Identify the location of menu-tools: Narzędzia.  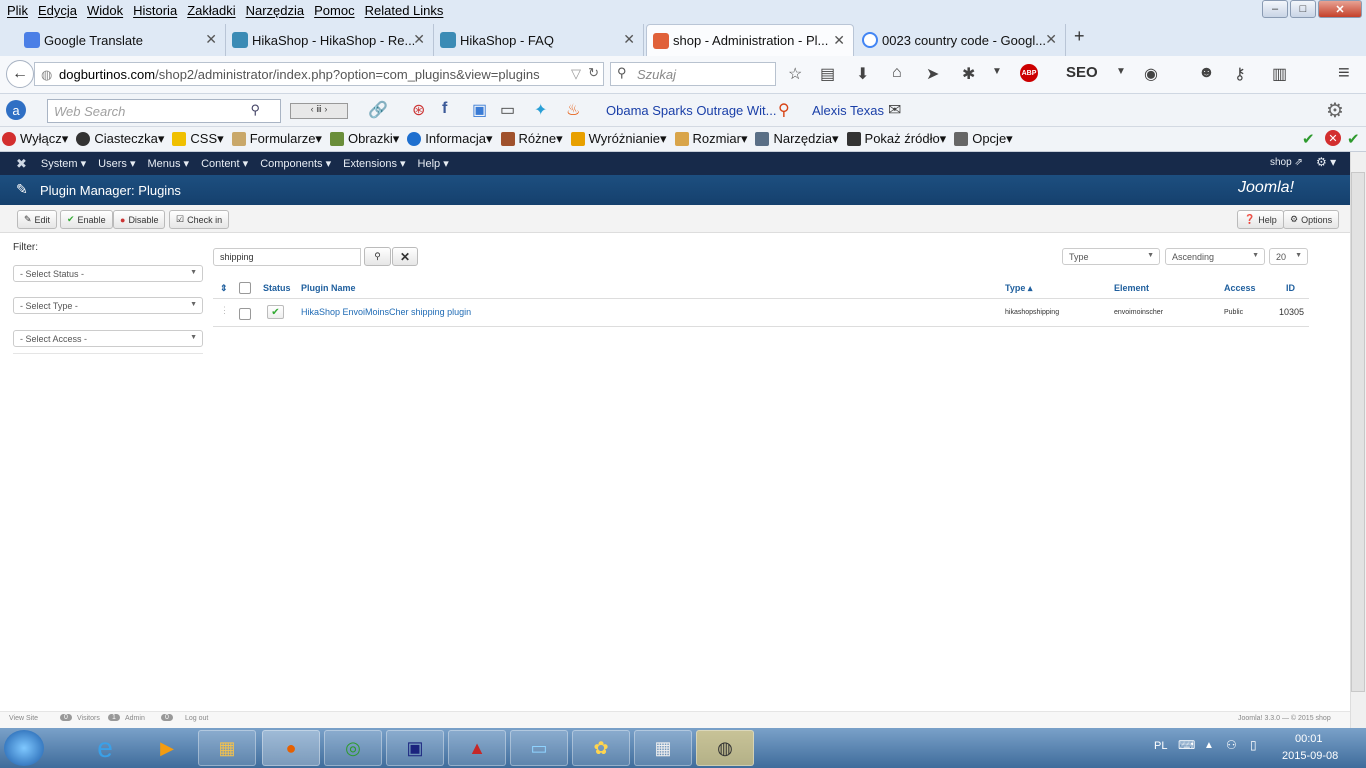
(275, 10).